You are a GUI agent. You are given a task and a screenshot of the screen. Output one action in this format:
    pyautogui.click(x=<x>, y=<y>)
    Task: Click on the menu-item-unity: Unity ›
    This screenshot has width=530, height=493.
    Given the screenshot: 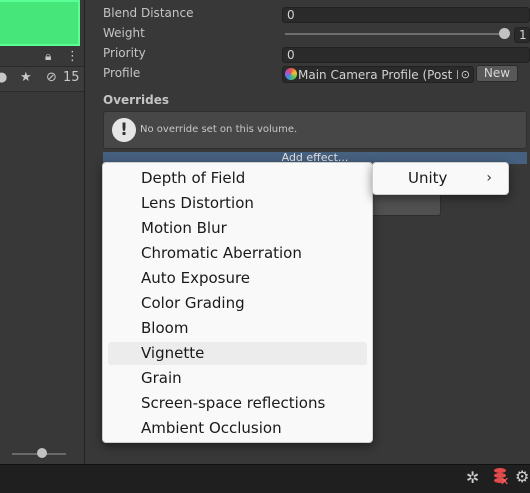 What is the action you would take?
    pyautogui.click(x=441, y=178)
    